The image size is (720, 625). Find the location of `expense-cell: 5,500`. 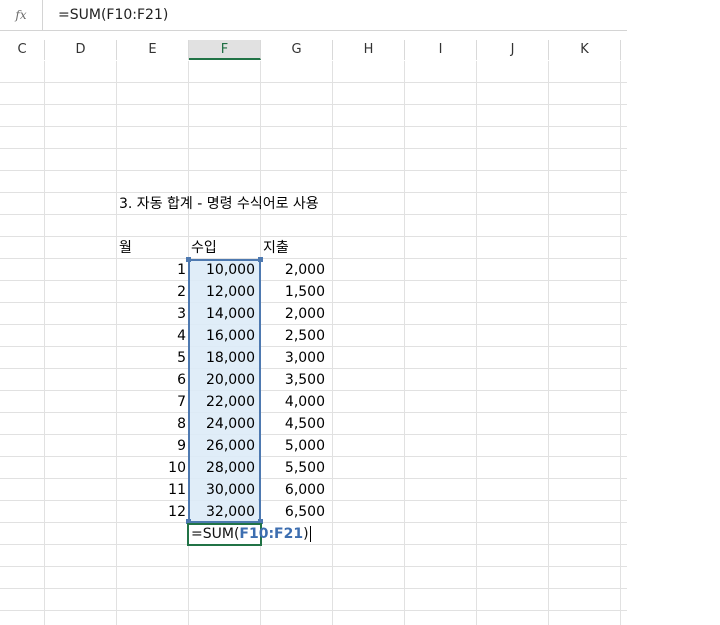

expense-cell: 5,500 is located at coordinates (293, 468).